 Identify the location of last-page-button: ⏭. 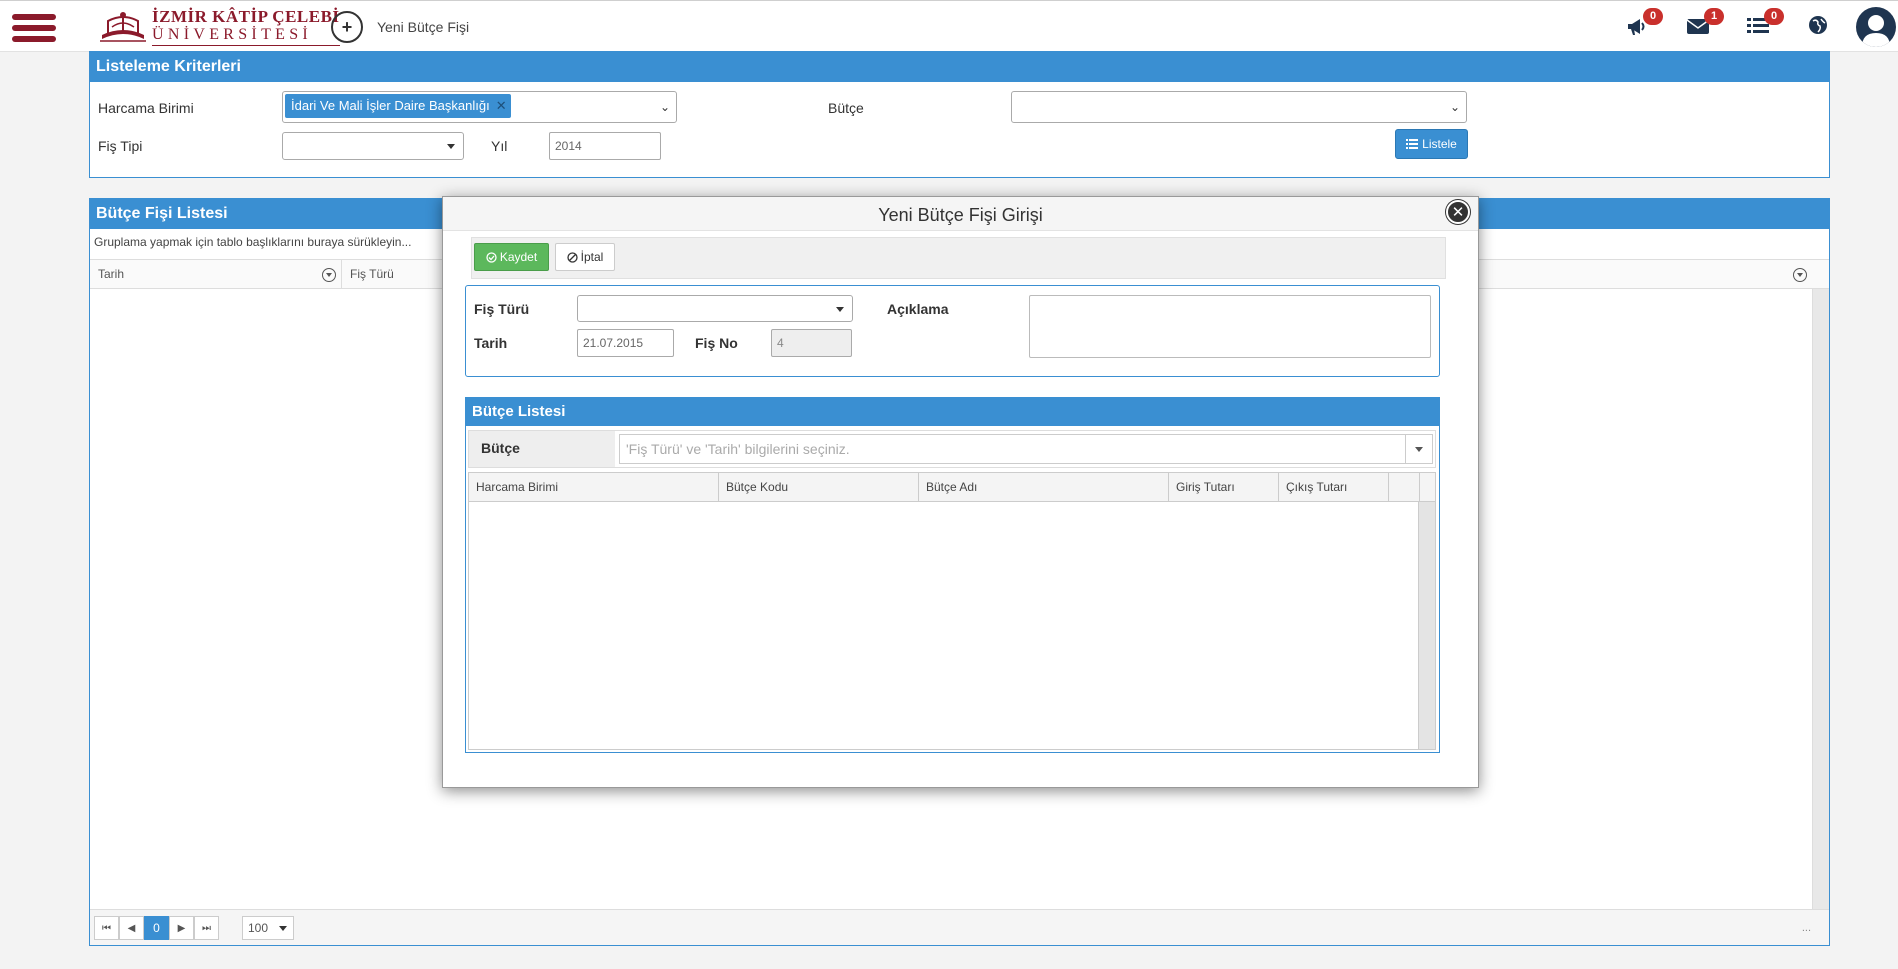
(206, 928).